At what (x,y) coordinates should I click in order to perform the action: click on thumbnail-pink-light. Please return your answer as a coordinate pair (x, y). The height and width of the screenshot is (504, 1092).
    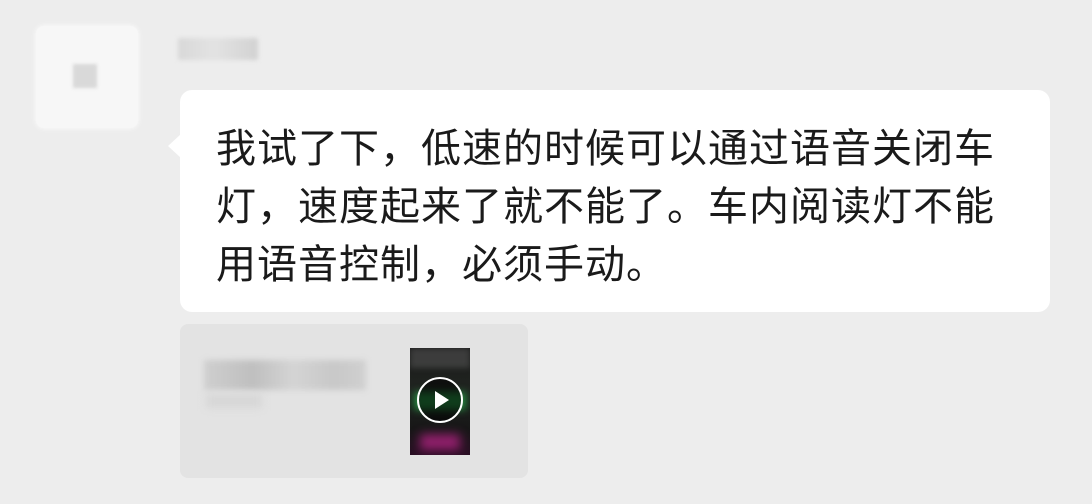
    Looking at the image, I should click on (440, 442).